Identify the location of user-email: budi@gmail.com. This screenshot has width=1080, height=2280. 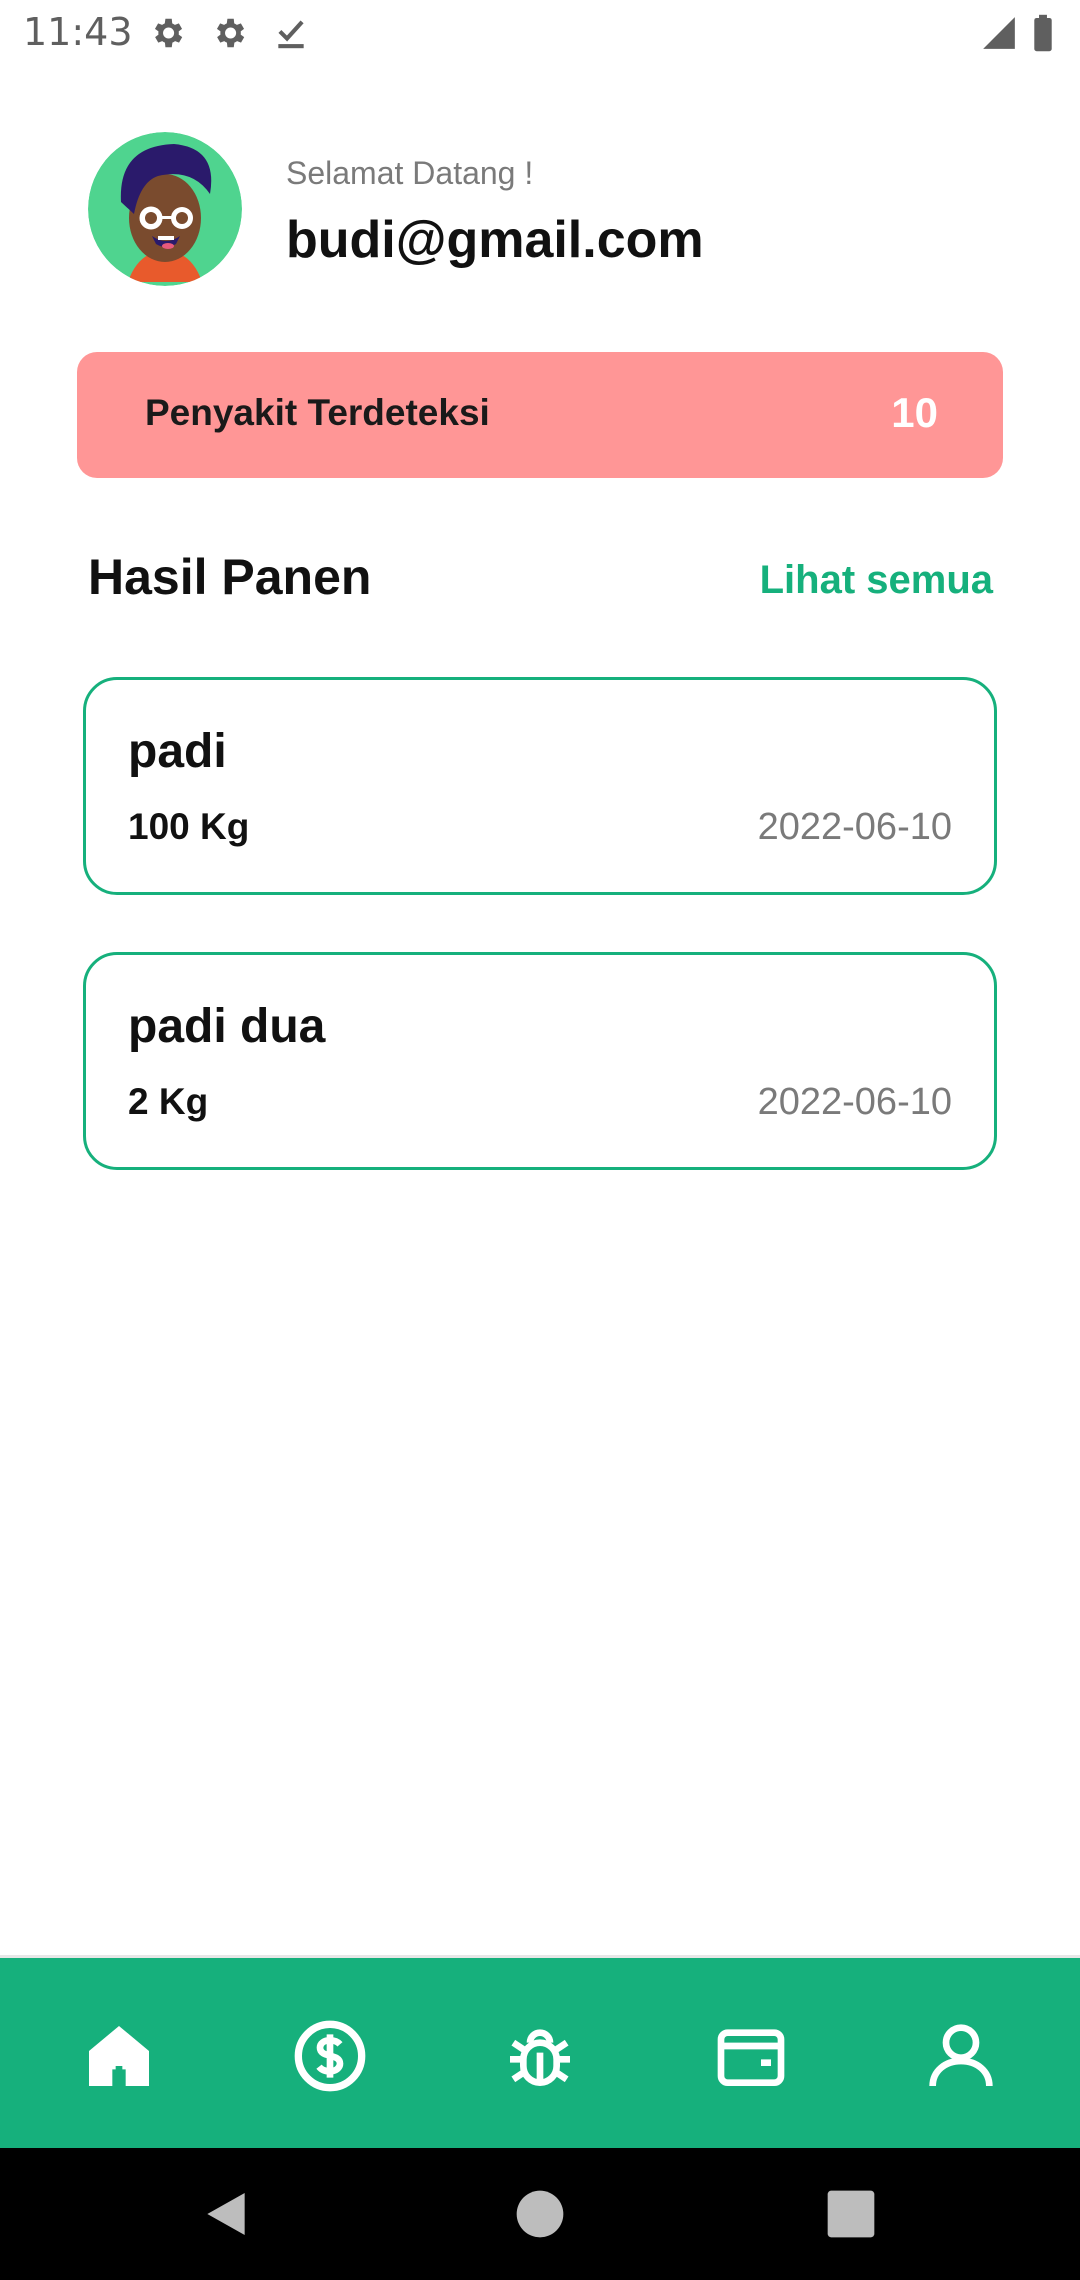
(495, 240).